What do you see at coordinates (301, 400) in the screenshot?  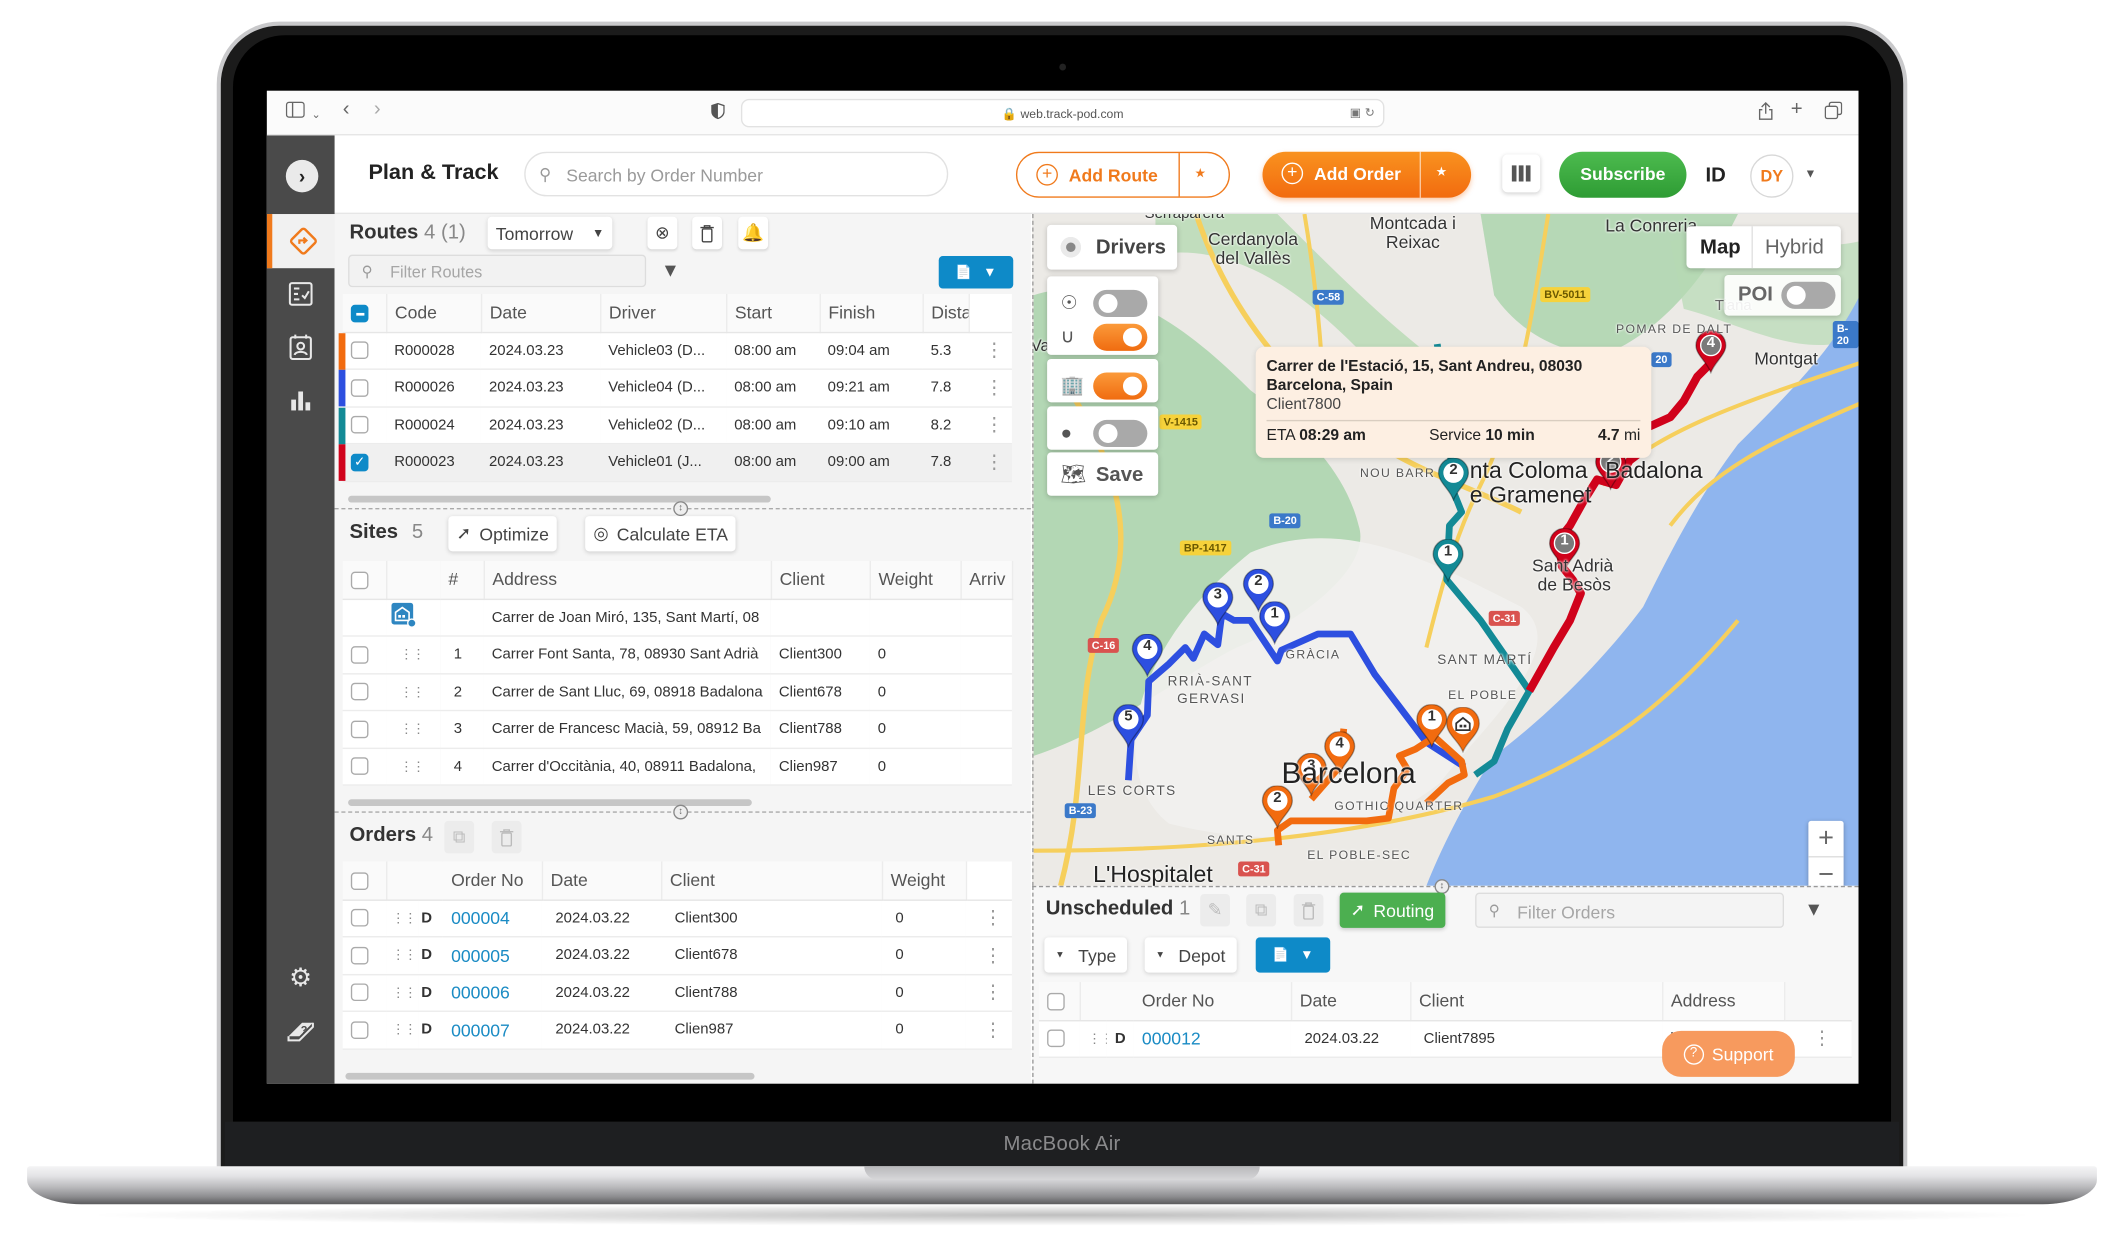 I see `sidebar-item-reports` at bounding box center [301, 400].